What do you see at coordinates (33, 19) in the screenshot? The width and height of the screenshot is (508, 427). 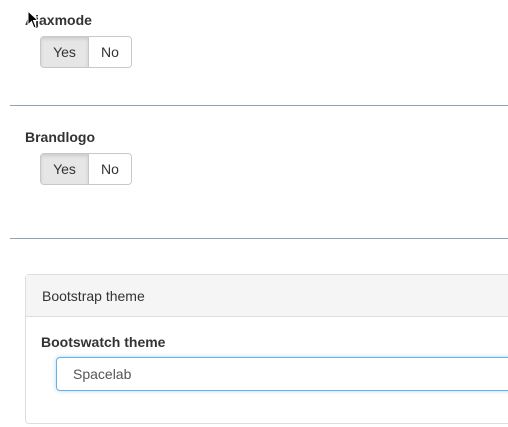 I see `mouse-pointer-icon` at bounding box center [33, 19].